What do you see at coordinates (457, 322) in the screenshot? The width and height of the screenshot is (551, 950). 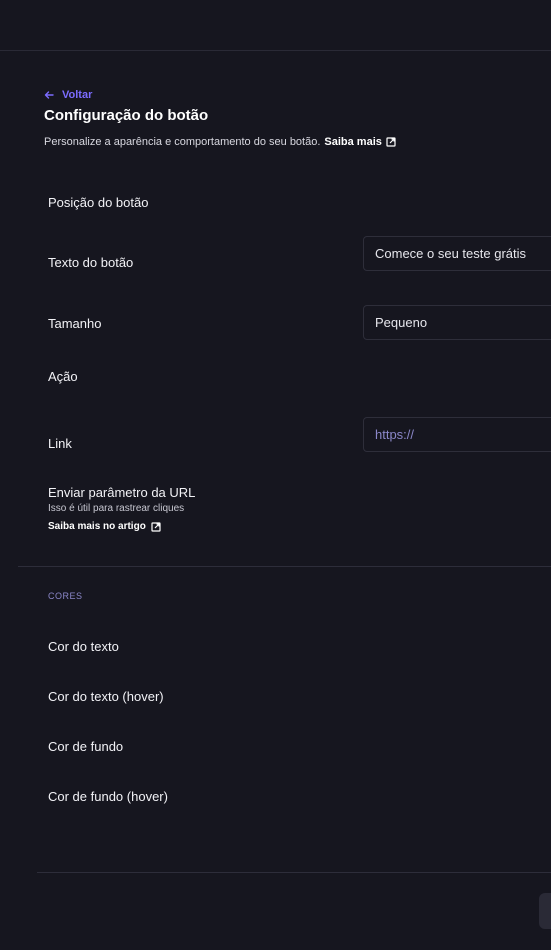 I see `size-select: Pequeno` at bounding box center [457, 322].